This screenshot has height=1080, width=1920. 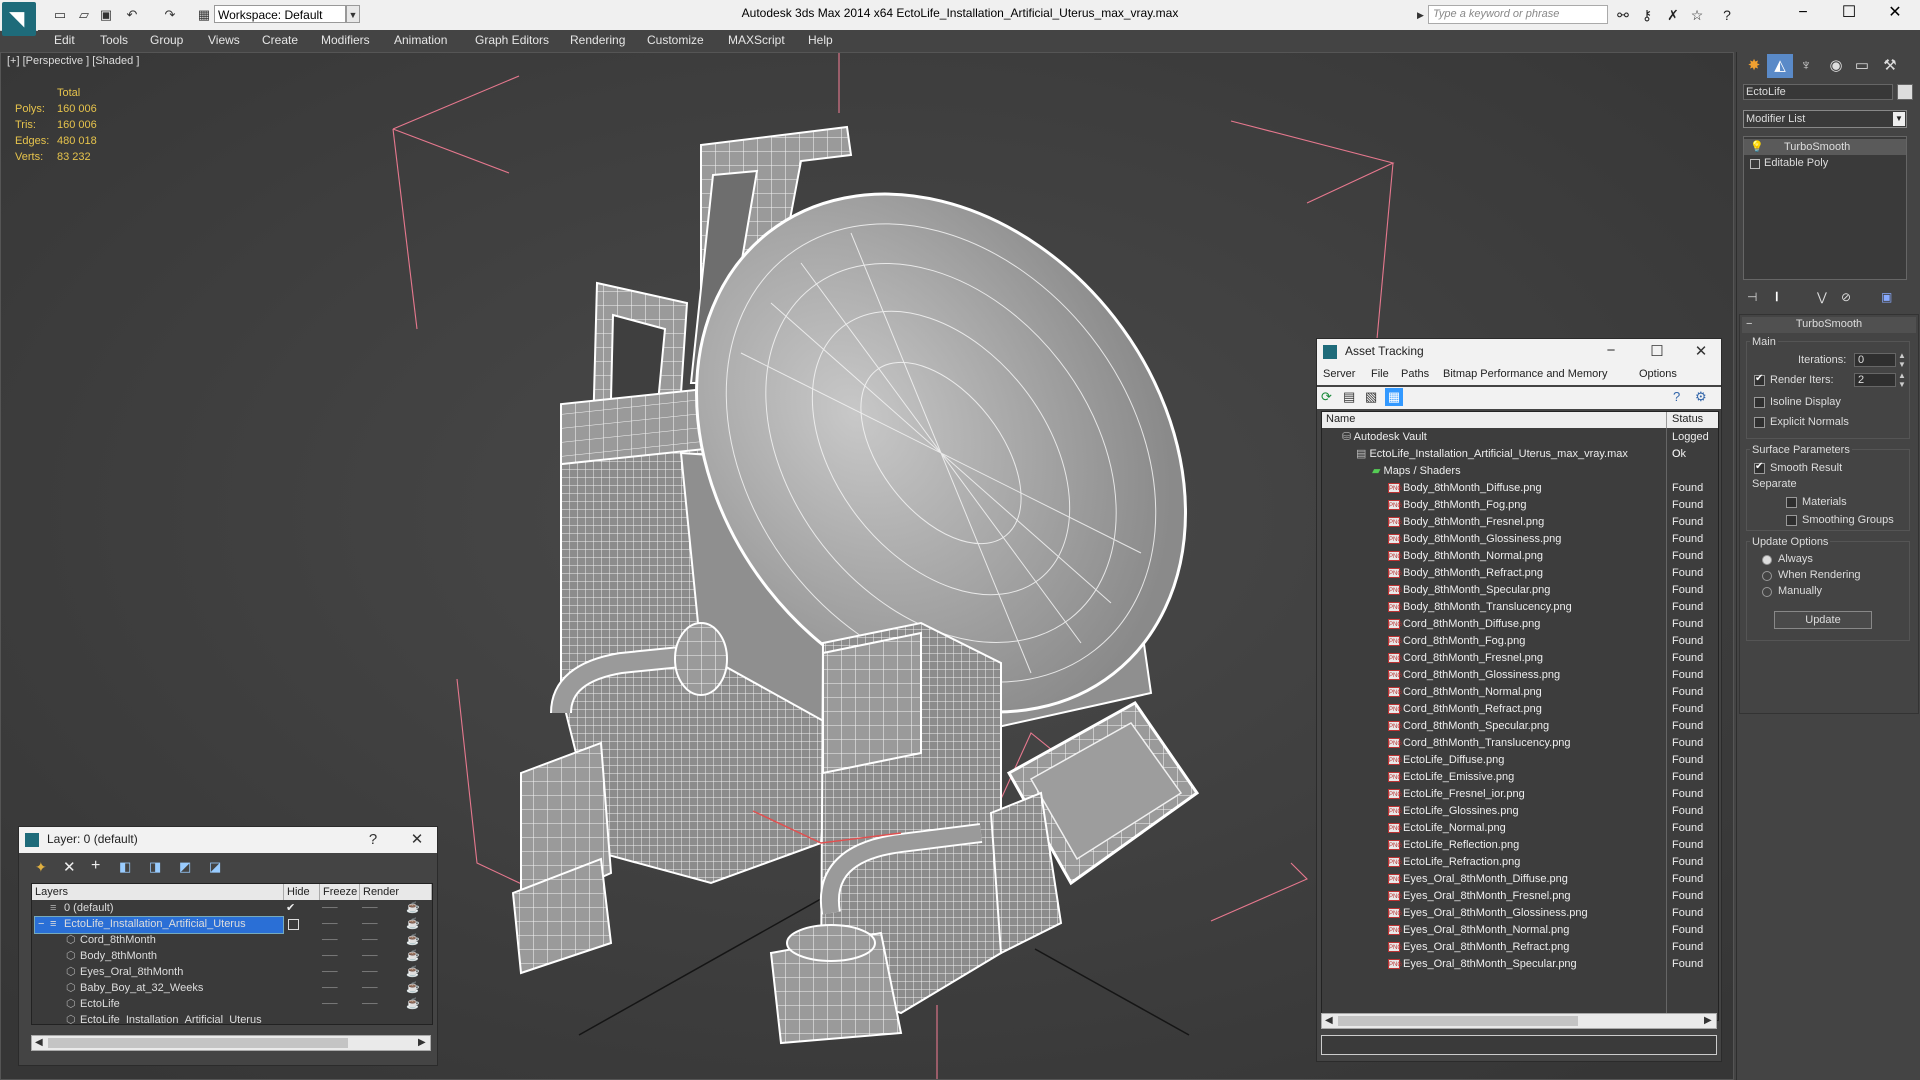 I want to click on show-end-result-icon: Ⅰ, so click(x=1777, y=297).